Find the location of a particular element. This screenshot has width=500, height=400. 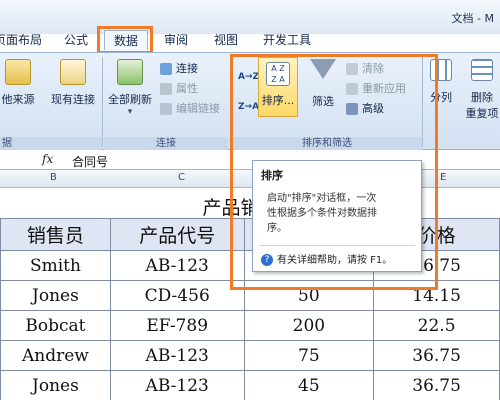

document-icon is located at coordinates (73, 72).